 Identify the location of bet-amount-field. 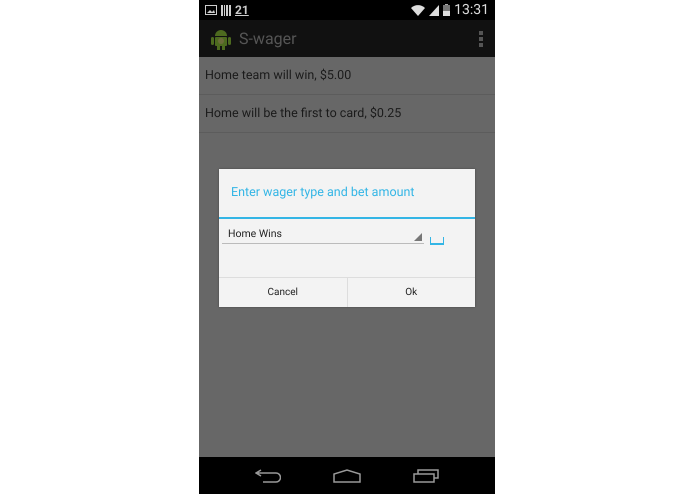
(437, 241).